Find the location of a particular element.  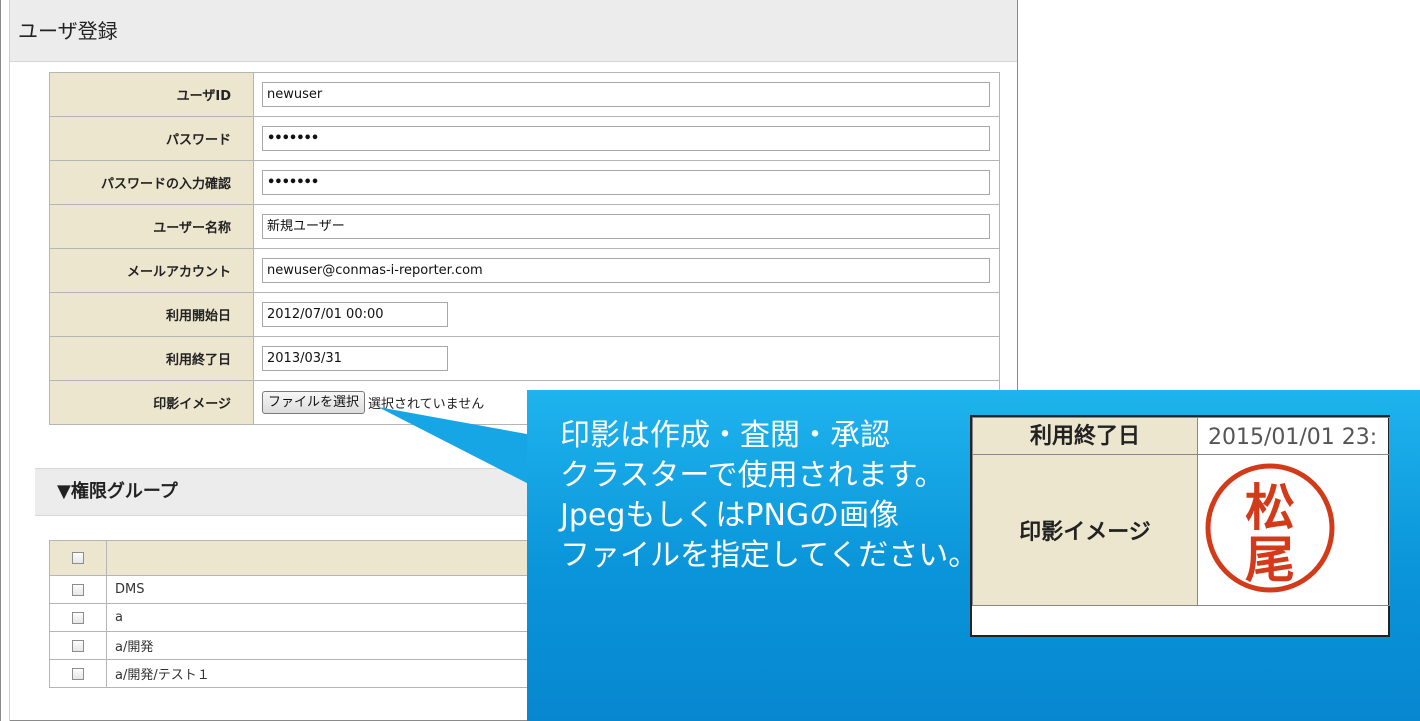

field-label: 印影イメージ is located at coordinates (151, 402).